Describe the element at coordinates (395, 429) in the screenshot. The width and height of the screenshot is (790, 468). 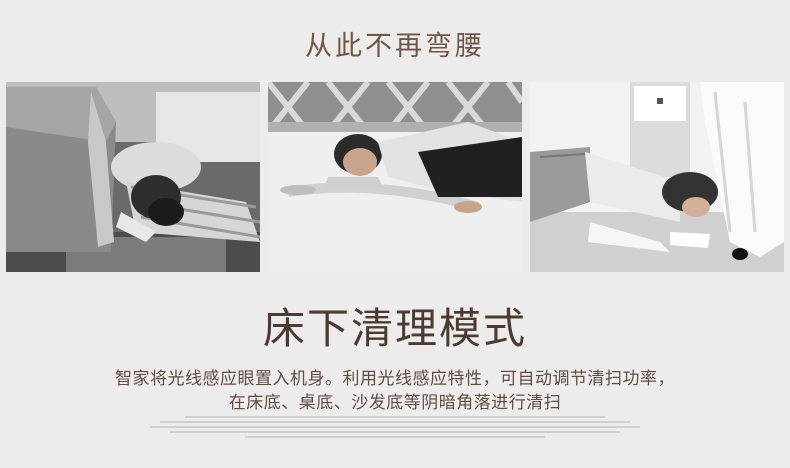
I see `fine-print-decoration` at that location.